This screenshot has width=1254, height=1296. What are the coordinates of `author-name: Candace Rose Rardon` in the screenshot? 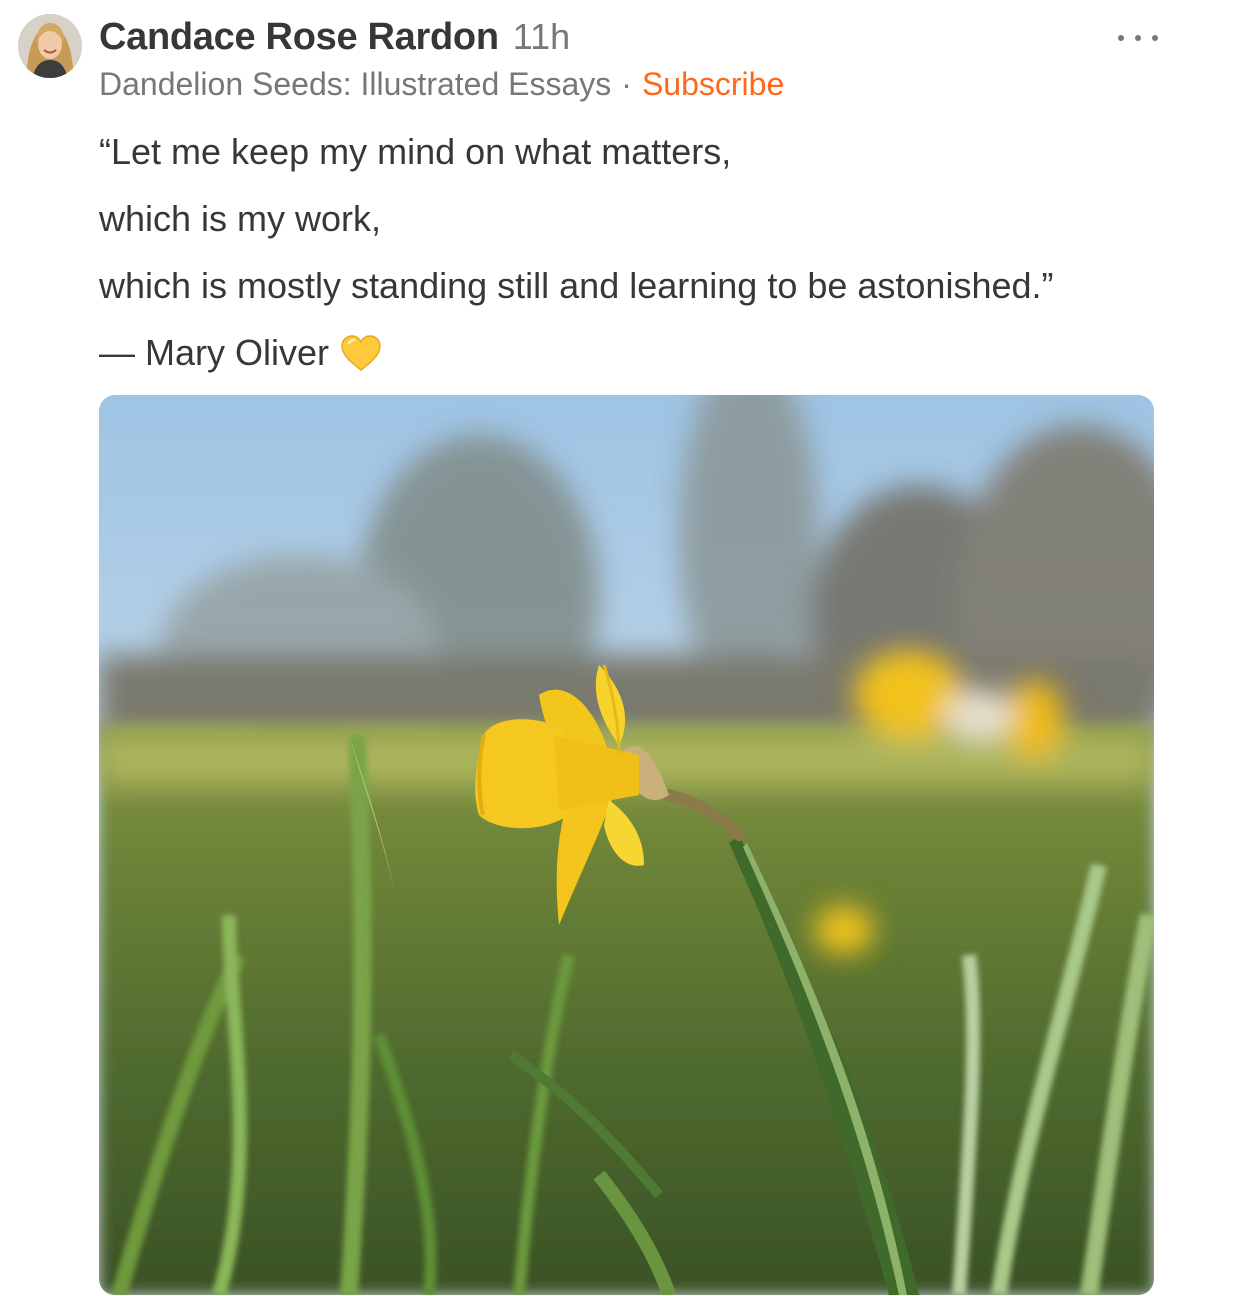 It's located at (299, 37).